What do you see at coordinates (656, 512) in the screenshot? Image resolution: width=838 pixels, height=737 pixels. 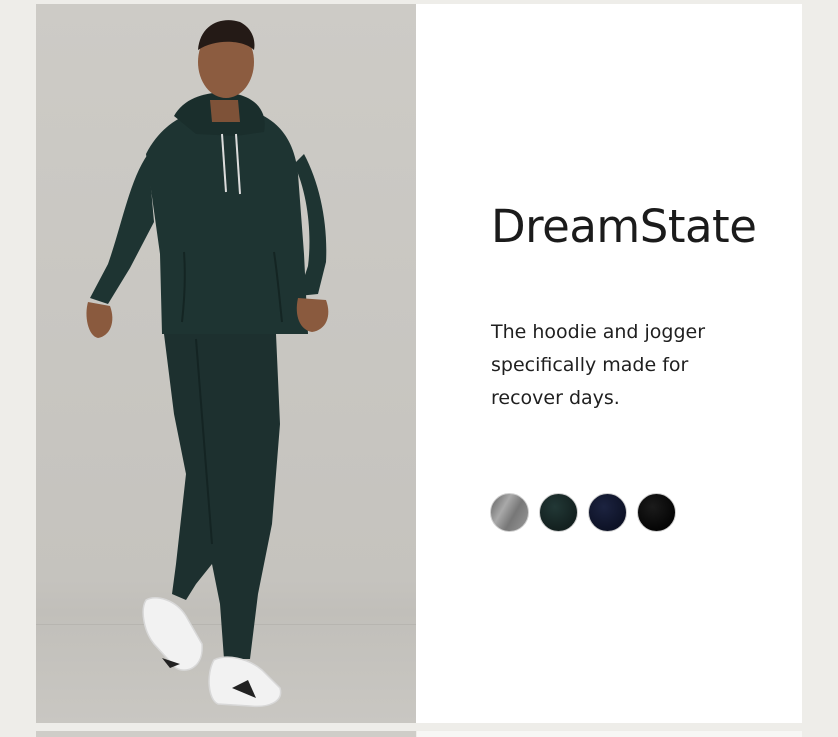 I see `swatch-black` at bounding box center [656, 512].